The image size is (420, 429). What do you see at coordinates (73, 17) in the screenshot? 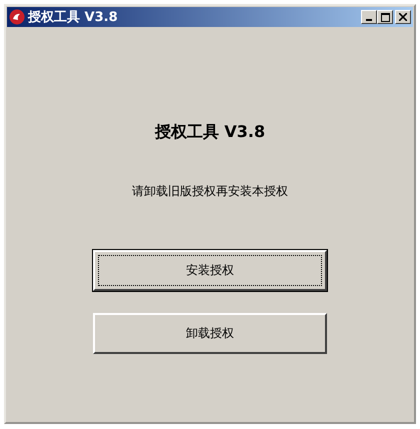
I see `window-title: 授权工具 V3.8` at bounding box center [73, 17].